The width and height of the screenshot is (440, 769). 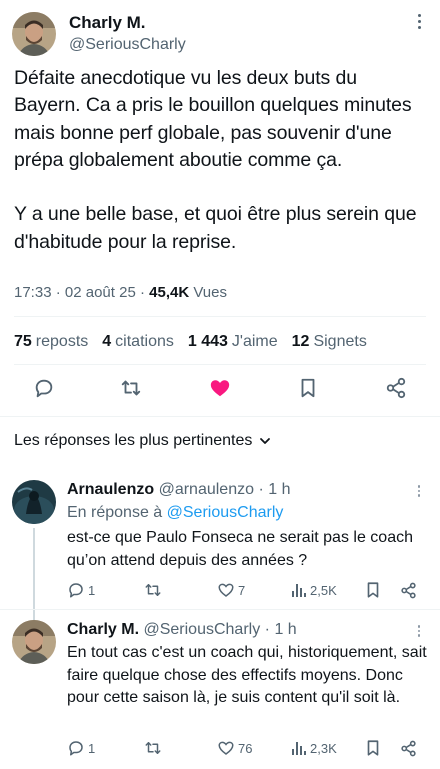 I want to click on replies-section-title: Les réponses les plus pertinentes, so click(x=133, y=440).